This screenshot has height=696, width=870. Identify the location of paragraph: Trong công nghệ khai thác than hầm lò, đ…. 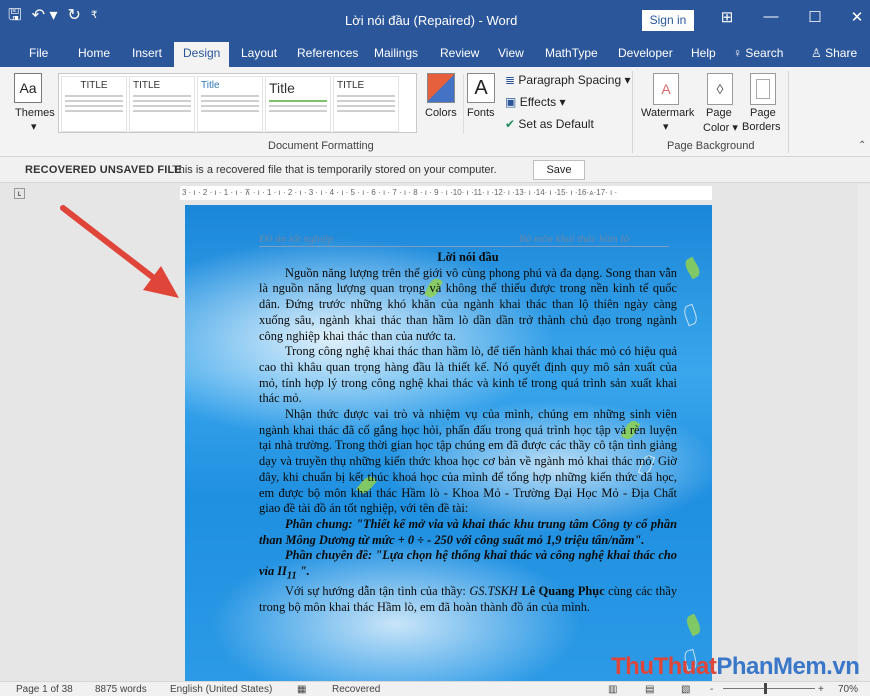
(468, 375).